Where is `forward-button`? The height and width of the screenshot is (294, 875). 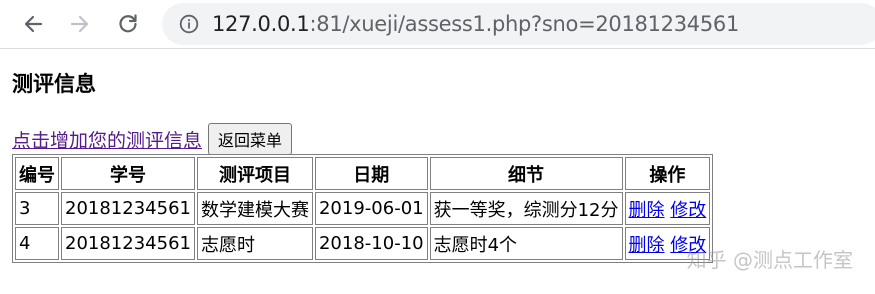 forward-button is located at coordinates (80, 24).